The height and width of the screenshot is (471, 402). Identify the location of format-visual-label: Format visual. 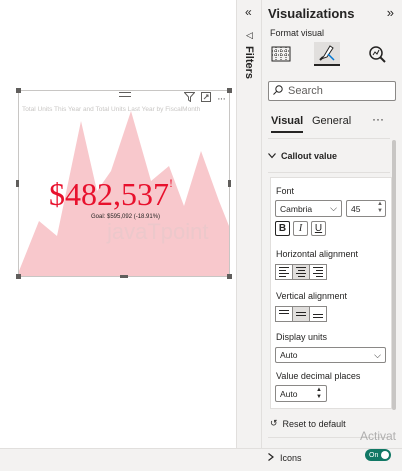
(297, 33).